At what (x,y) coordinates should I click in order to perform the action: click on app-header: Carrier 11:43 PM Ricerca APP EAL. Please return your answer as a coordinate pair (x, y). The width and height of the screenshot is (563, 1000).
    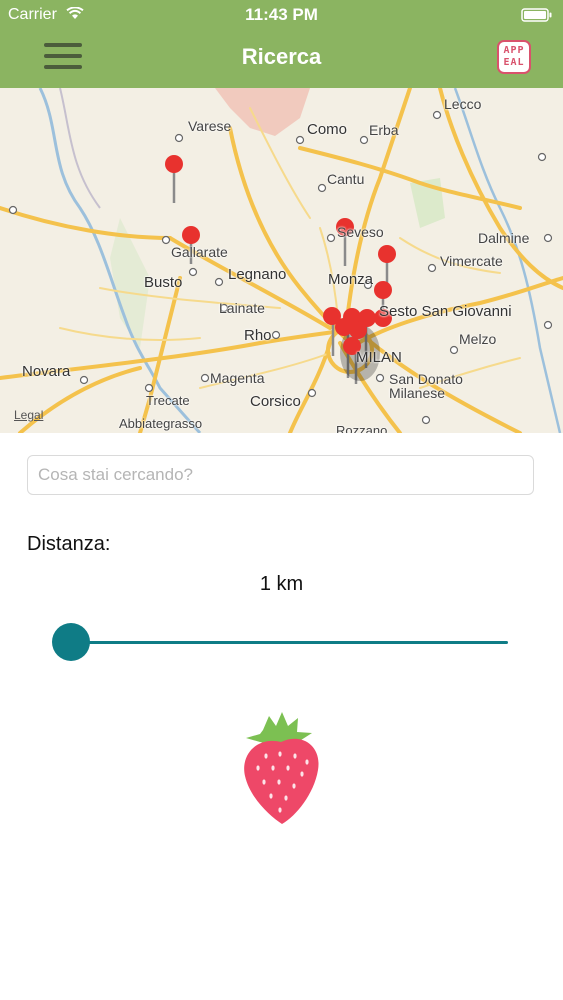
    Looking at the image, I should click on (281, 44).